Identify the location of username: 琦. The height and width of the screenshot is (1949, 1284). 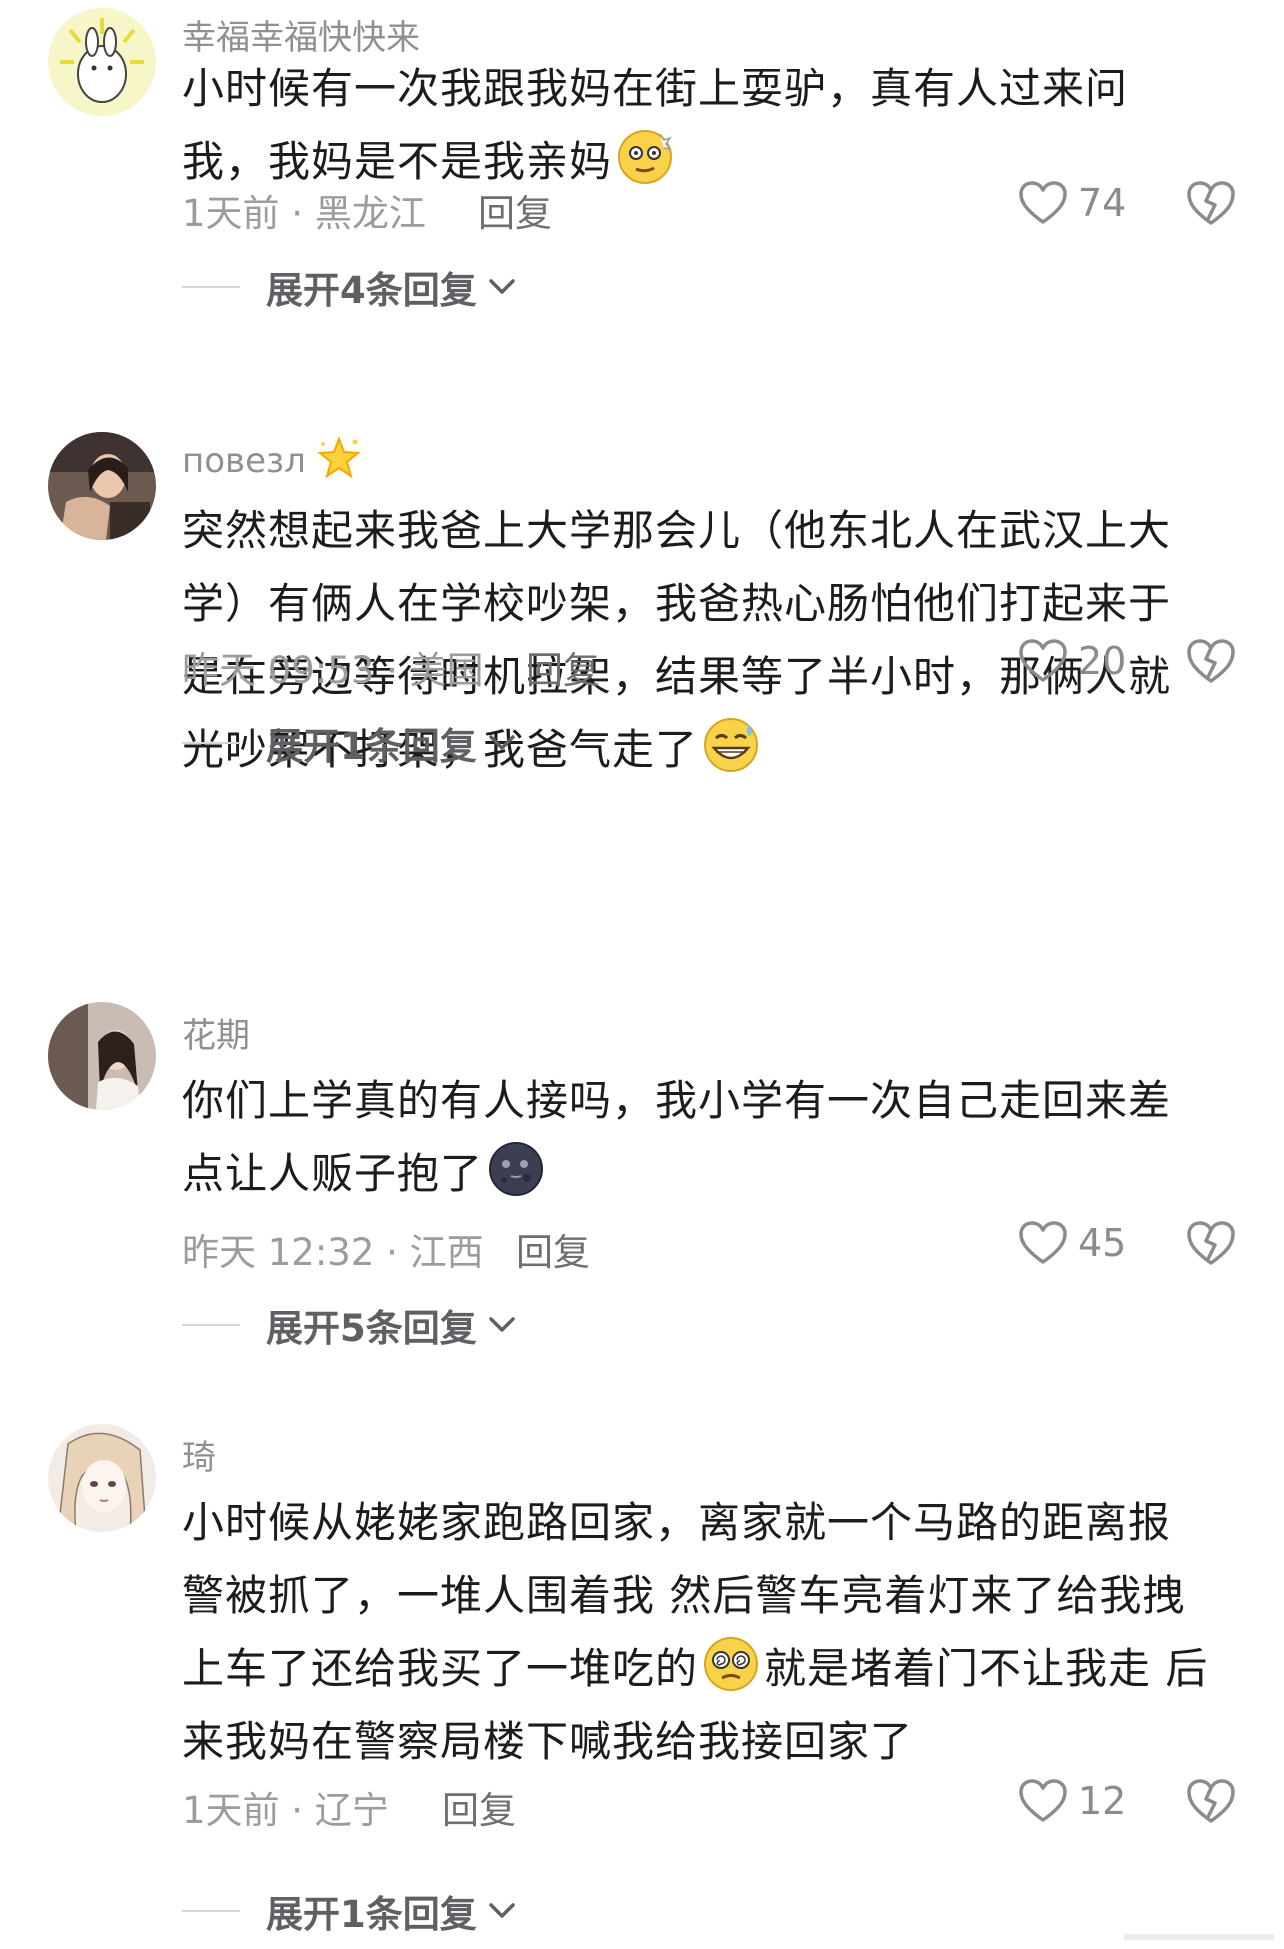
(199, 1454).